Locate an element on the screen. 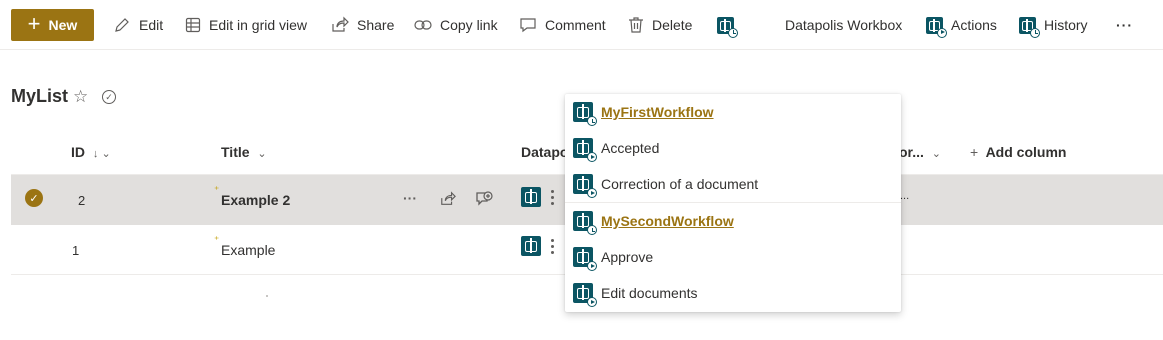 Image resolution: width=1163 pixels, height=340 pixels. edit-grid-label: Edit in grid view is located at coordinates (258, 25).